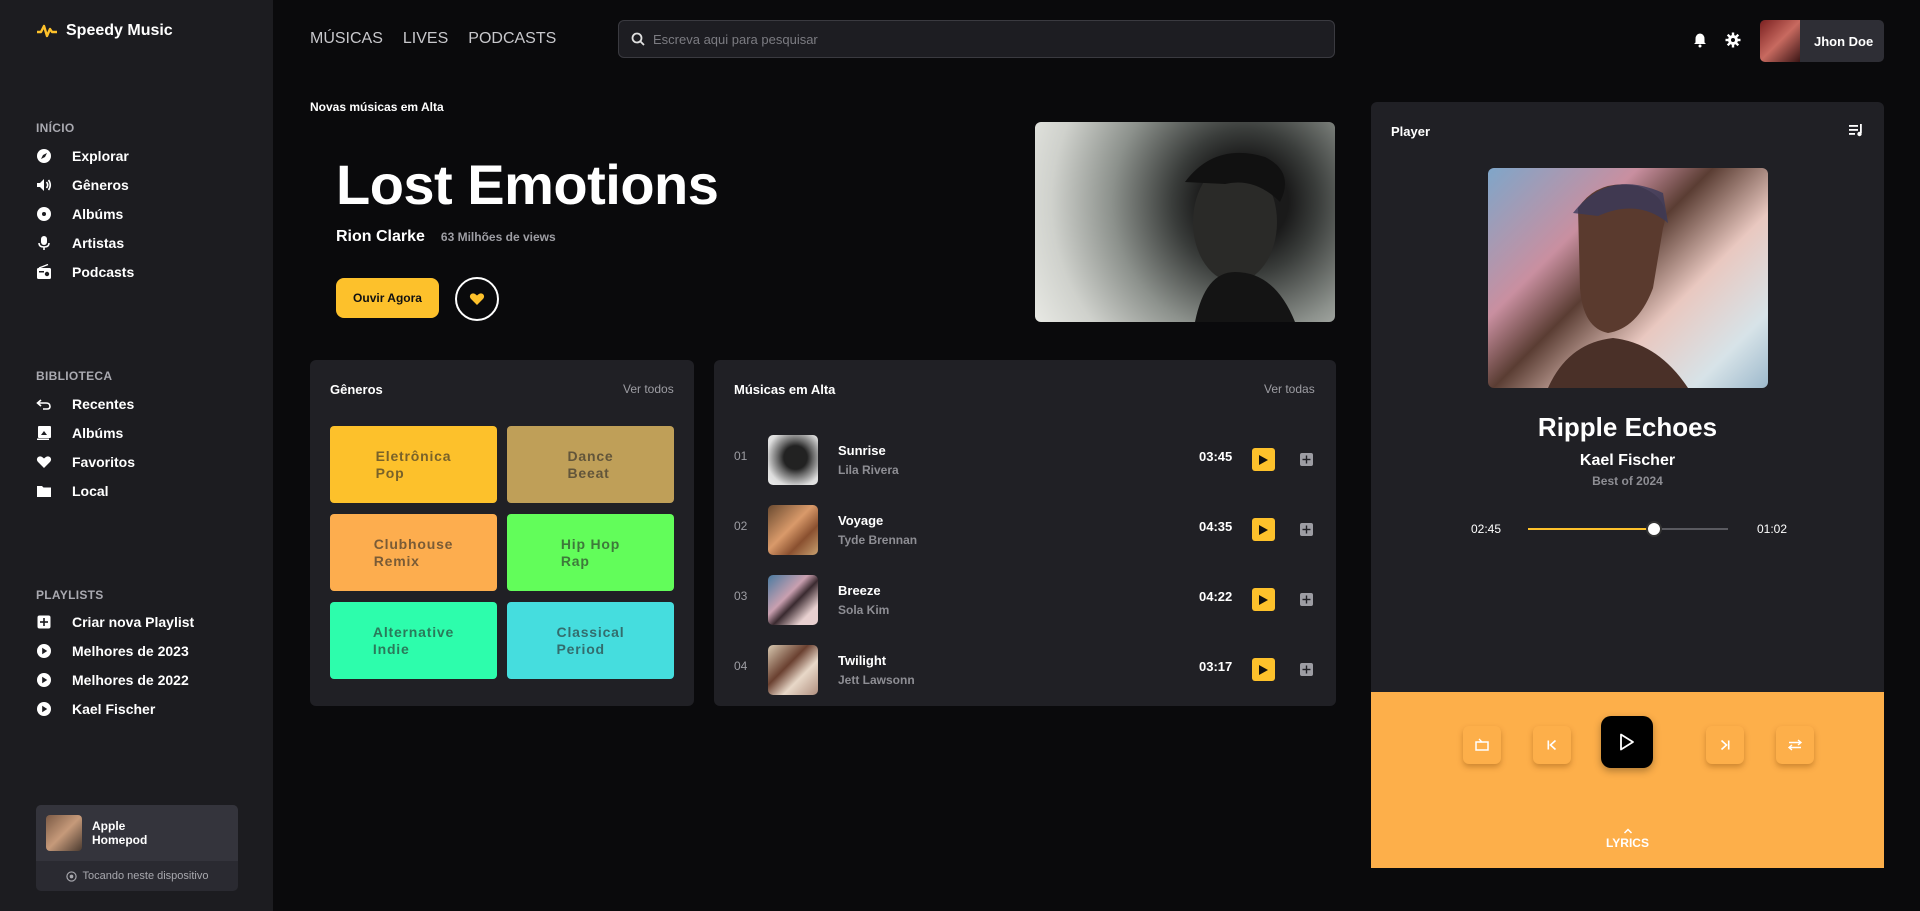  Describe the element at coordinates (864, 610) in the screenshot. I see `track-artist: Sola Kim` at that location.